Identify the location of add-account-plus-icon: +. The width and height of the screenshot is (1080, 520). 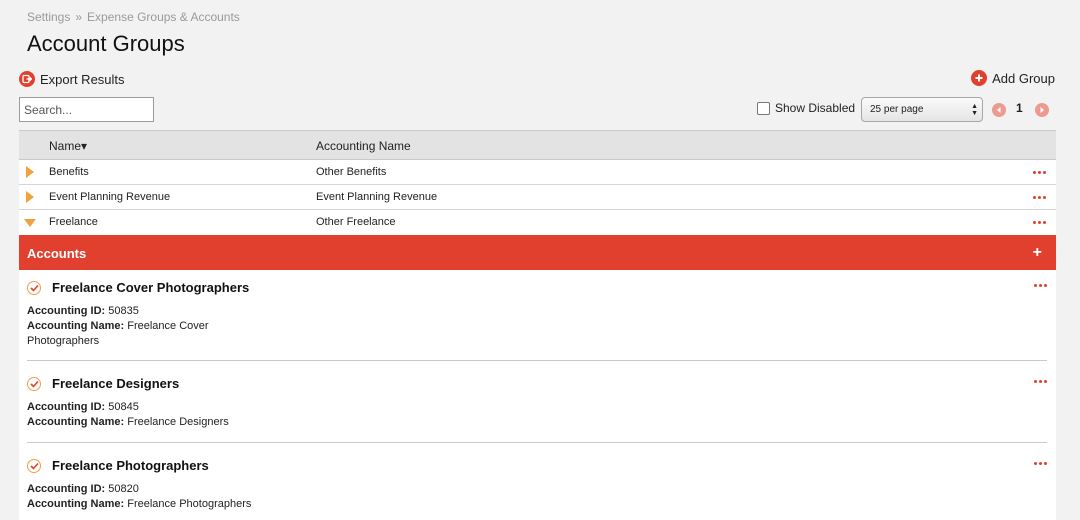
(1037, 253).